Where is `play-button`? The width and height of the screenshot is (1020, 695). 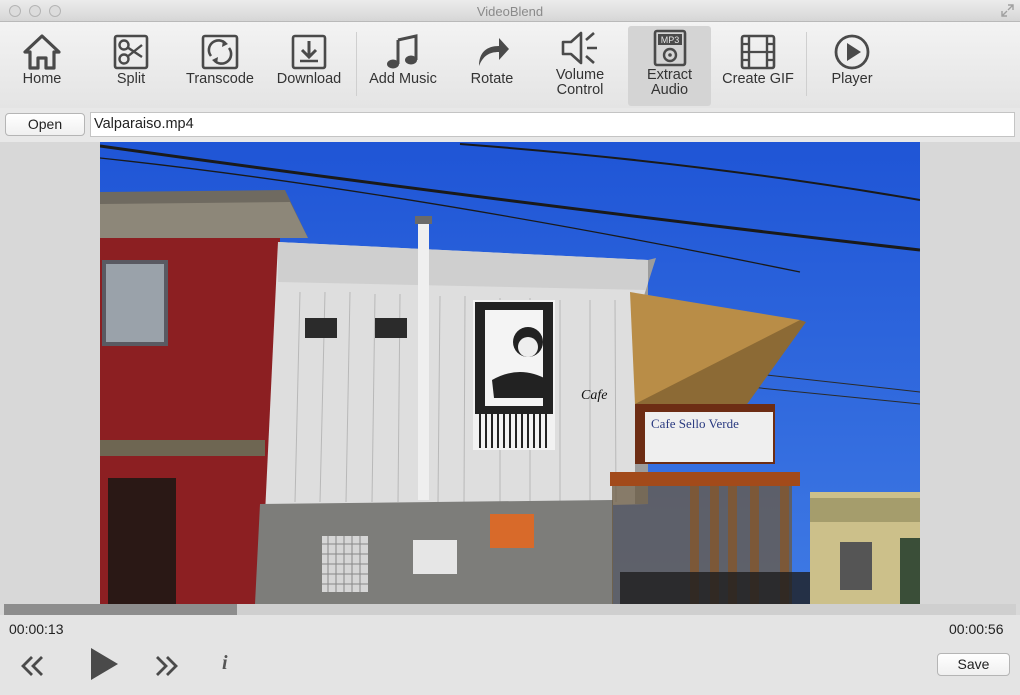
play-button is located at coordinates (104, 664).